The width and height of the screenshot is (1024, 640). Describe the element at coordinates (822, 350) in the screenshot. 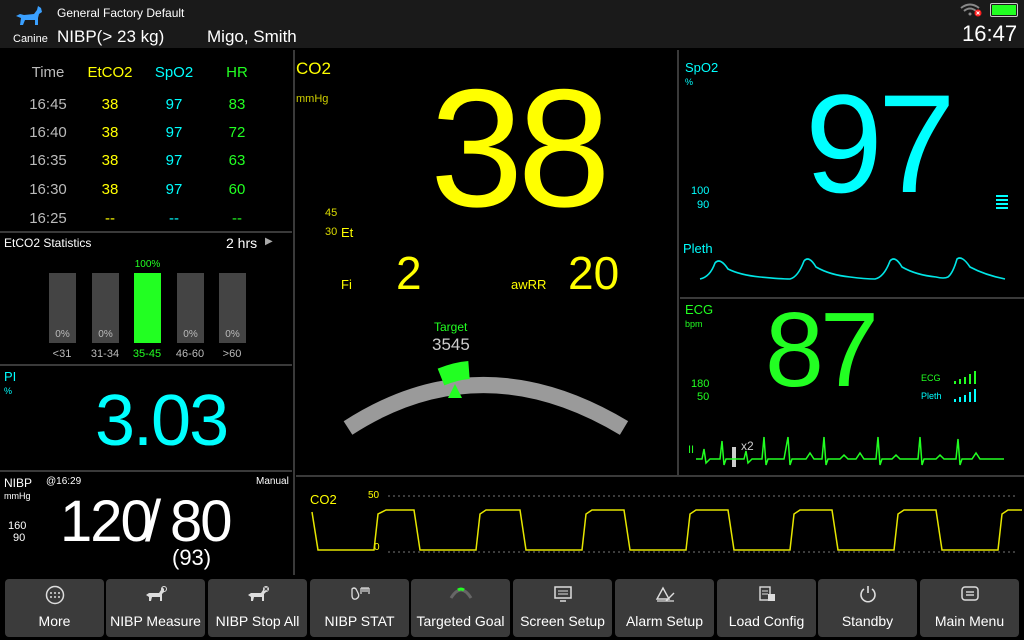

I see `hr-value: 87` at that location.